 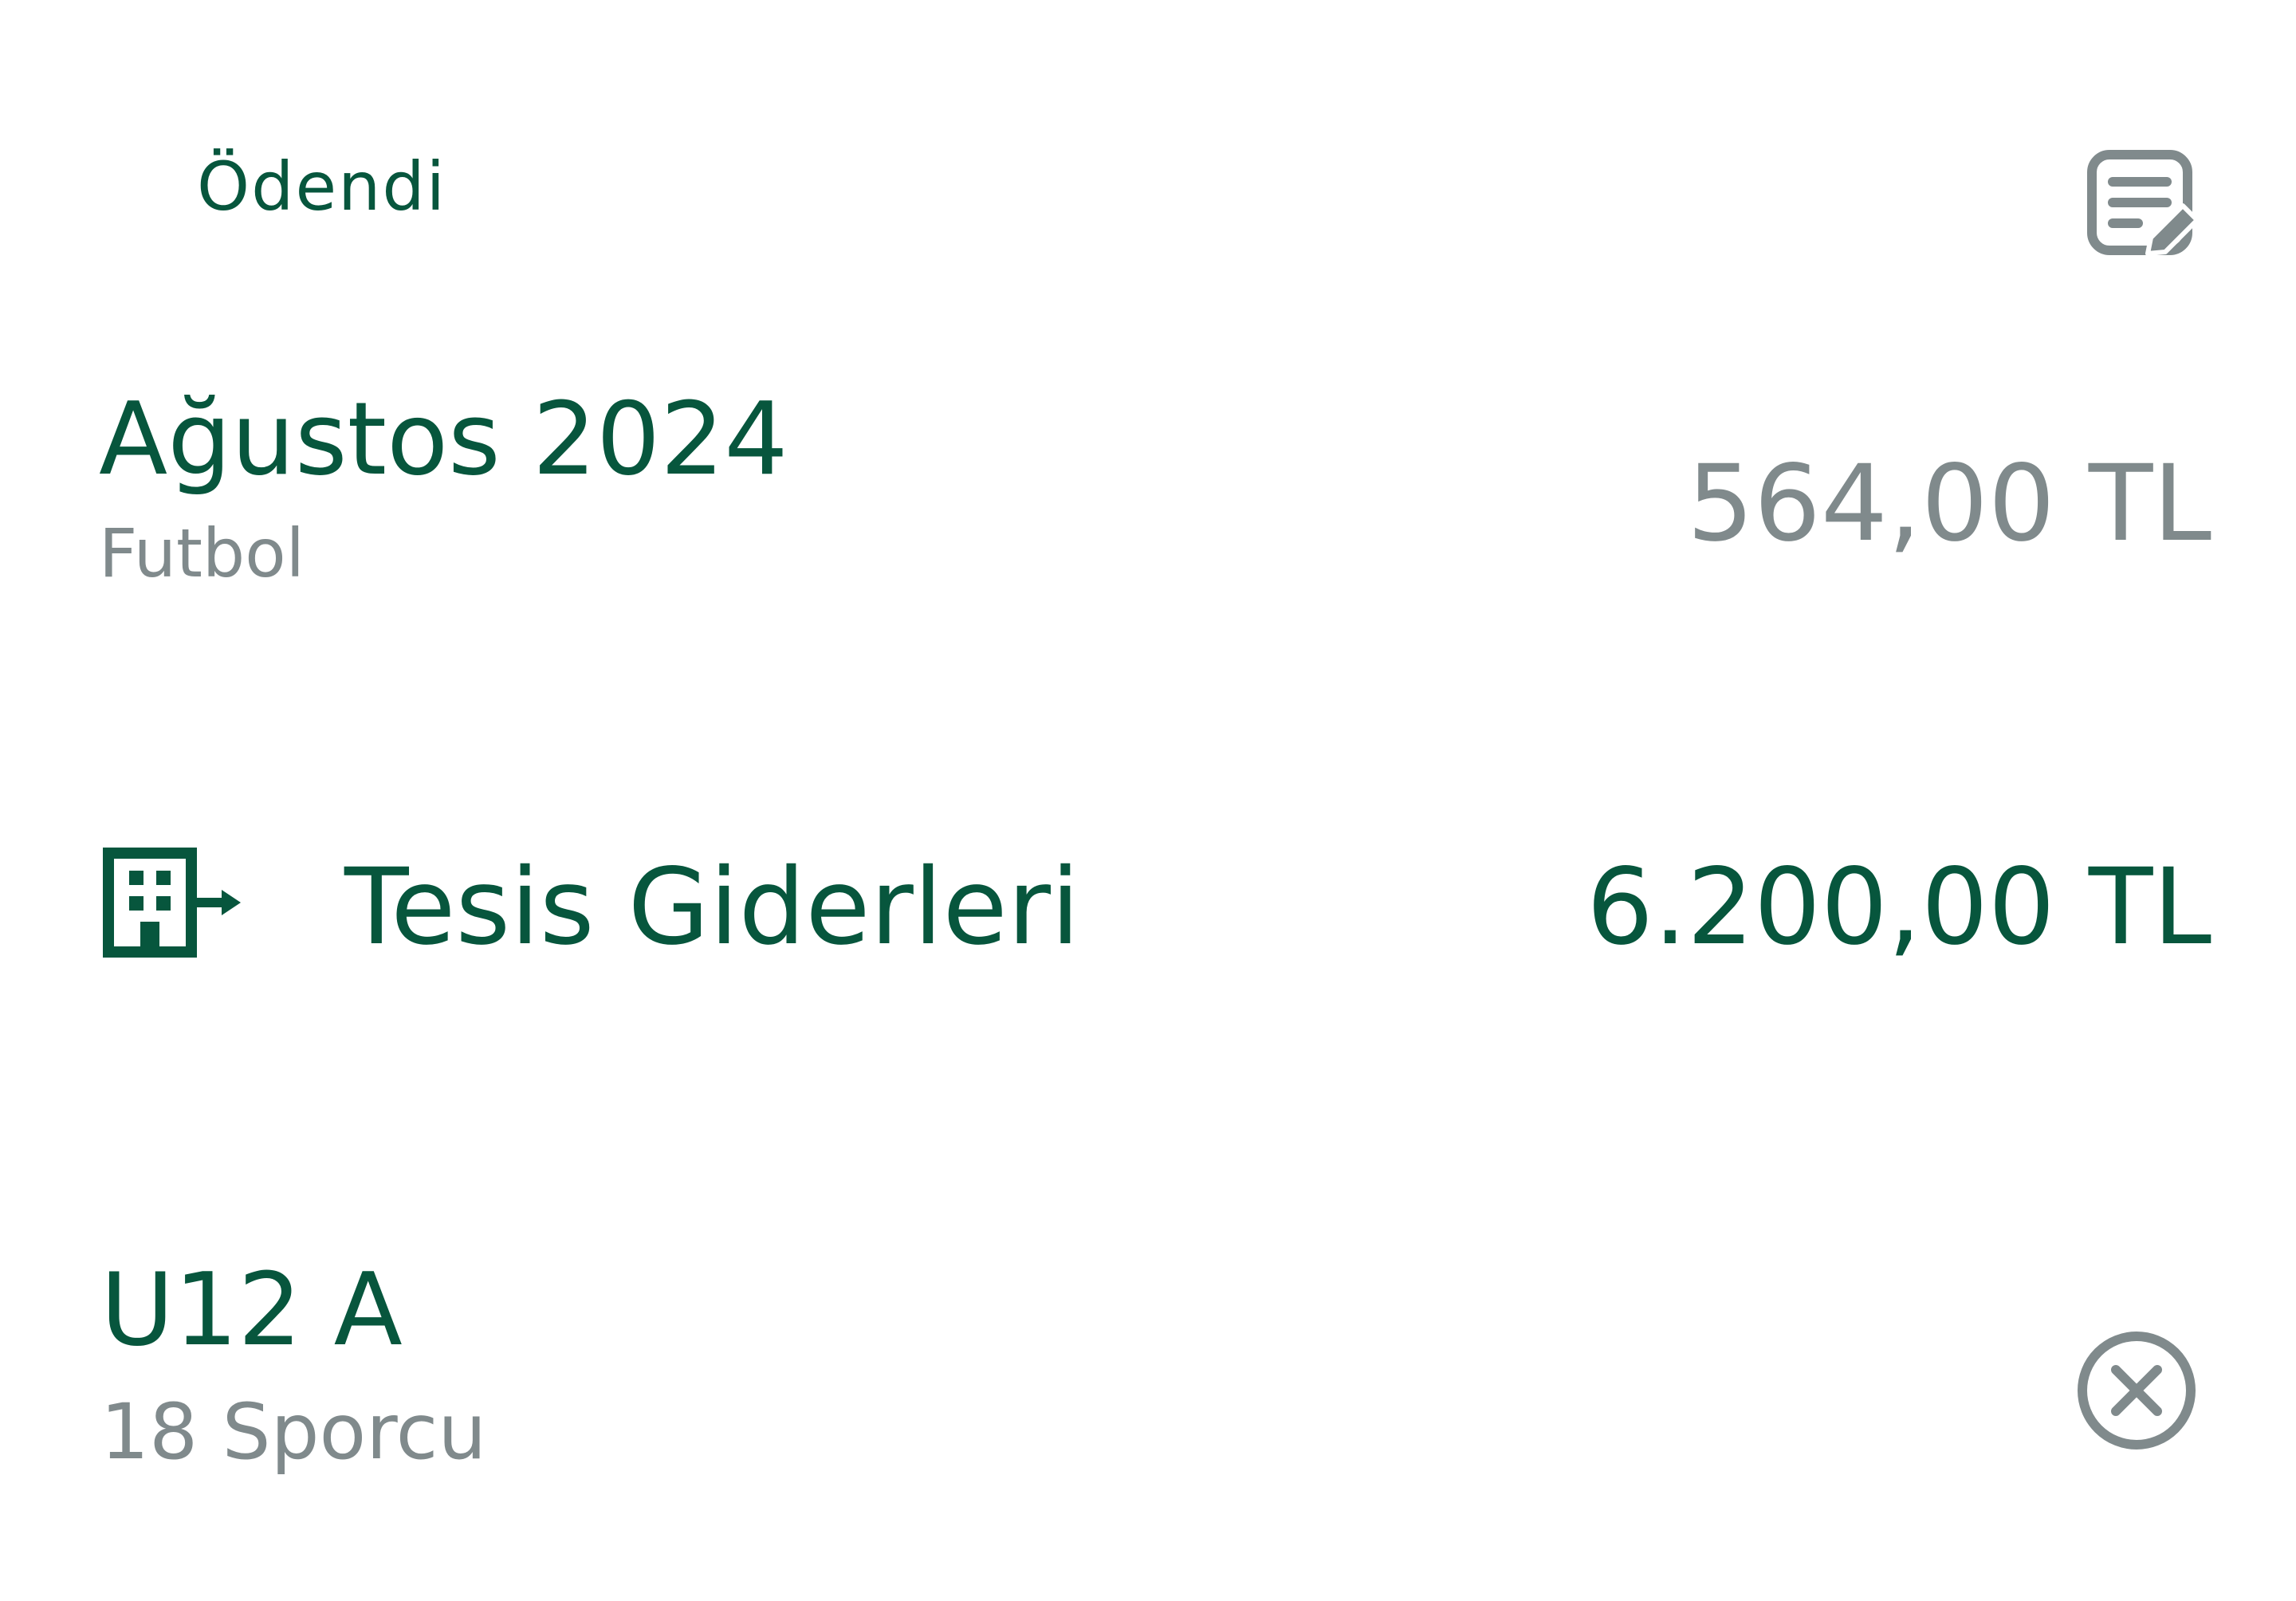 I want to click on period-subtitle: Futbol, so click(x=202, y=553).